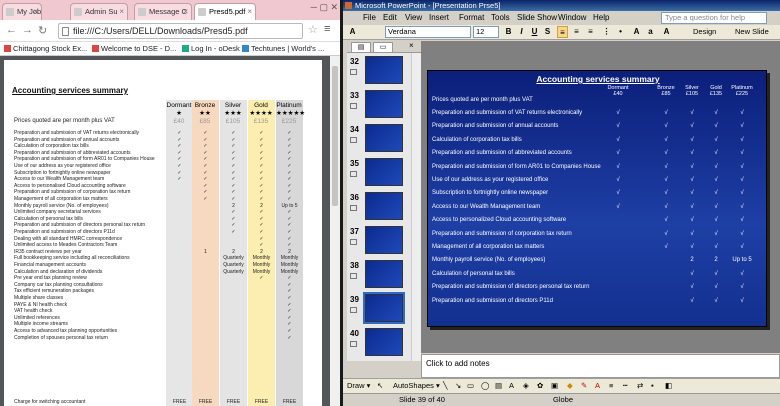 The width and height of the screenshot is (780, 406). What do you see at coordinates (511, 386) in the screenshot?
I see `wordart-icon: A` at bounding box center [511, 386].